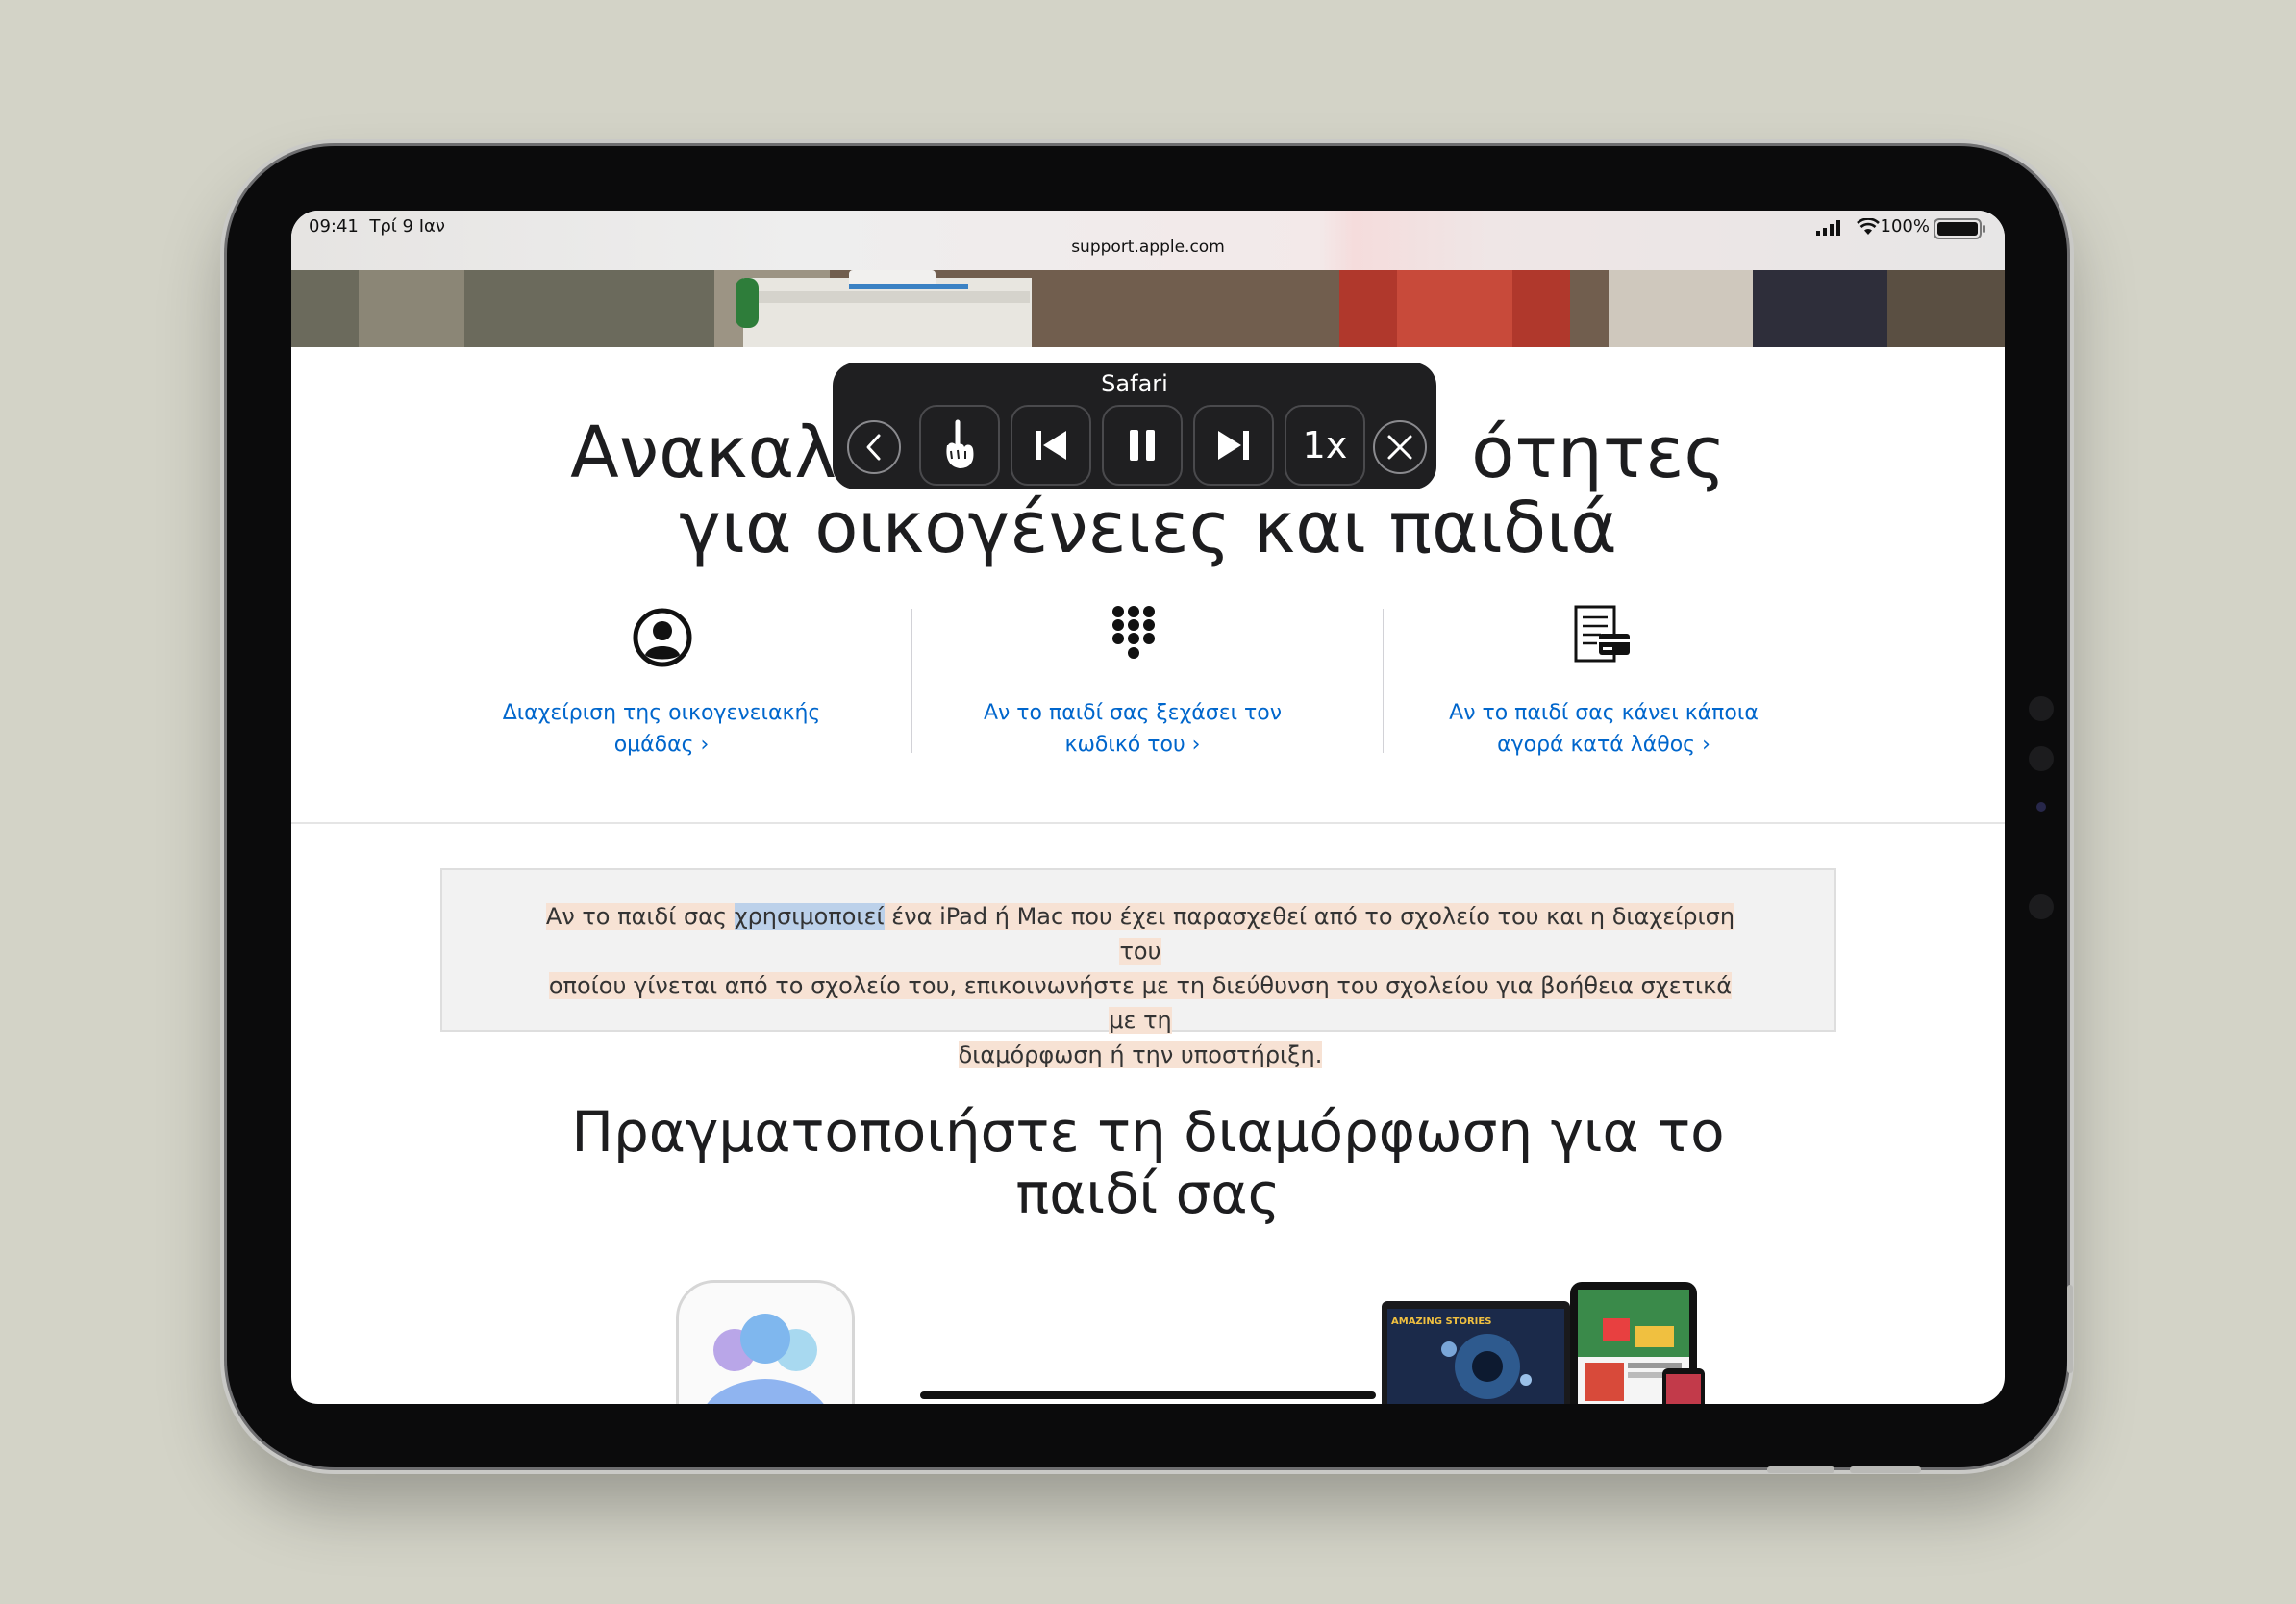 This screenshot has height=1604, width=2296. I want to click on devices-image: AMAZING STORIES, so click(1545, 1342).